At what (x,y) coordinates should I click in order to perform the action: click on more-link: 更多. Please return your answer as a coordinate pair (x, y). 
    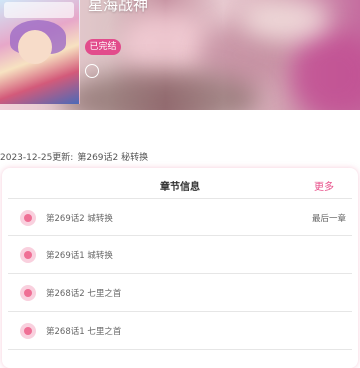
    Looking at the image, I should click on (324, 185).